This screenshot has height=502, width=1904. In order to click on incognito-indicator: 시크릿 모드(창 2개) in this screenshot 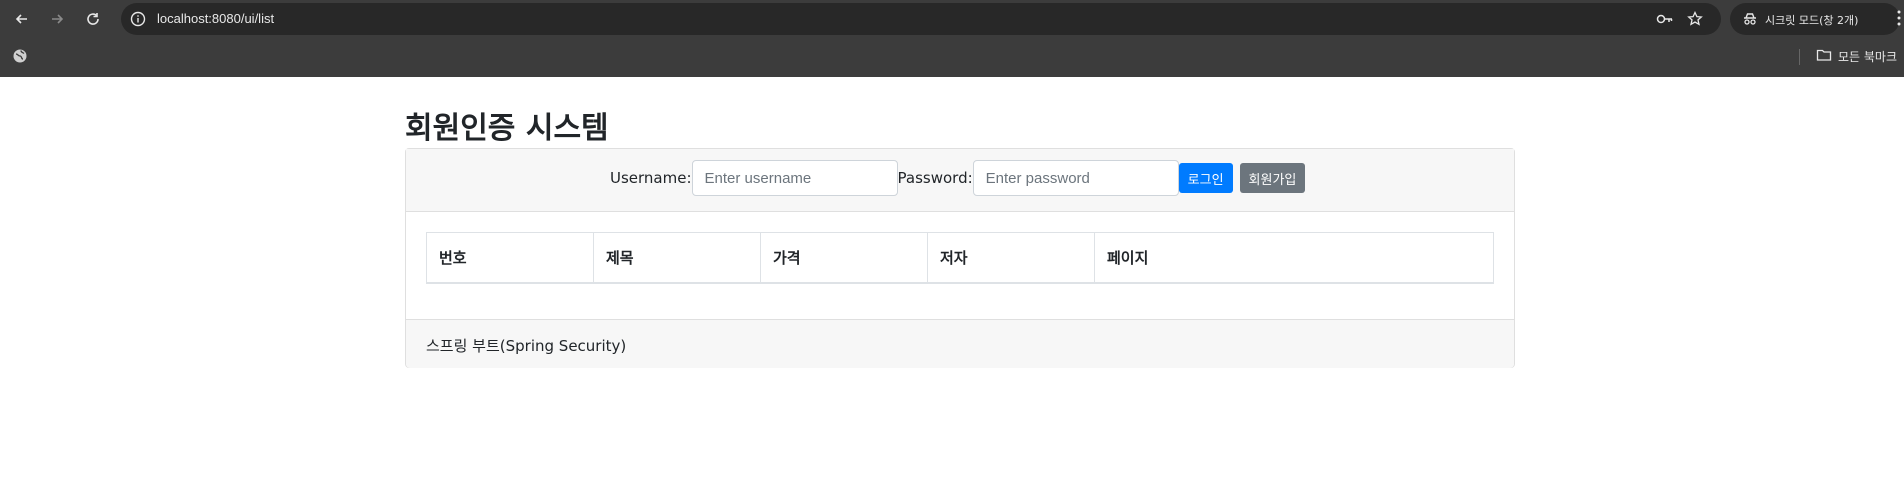, I will do `click(1815, 19)`.